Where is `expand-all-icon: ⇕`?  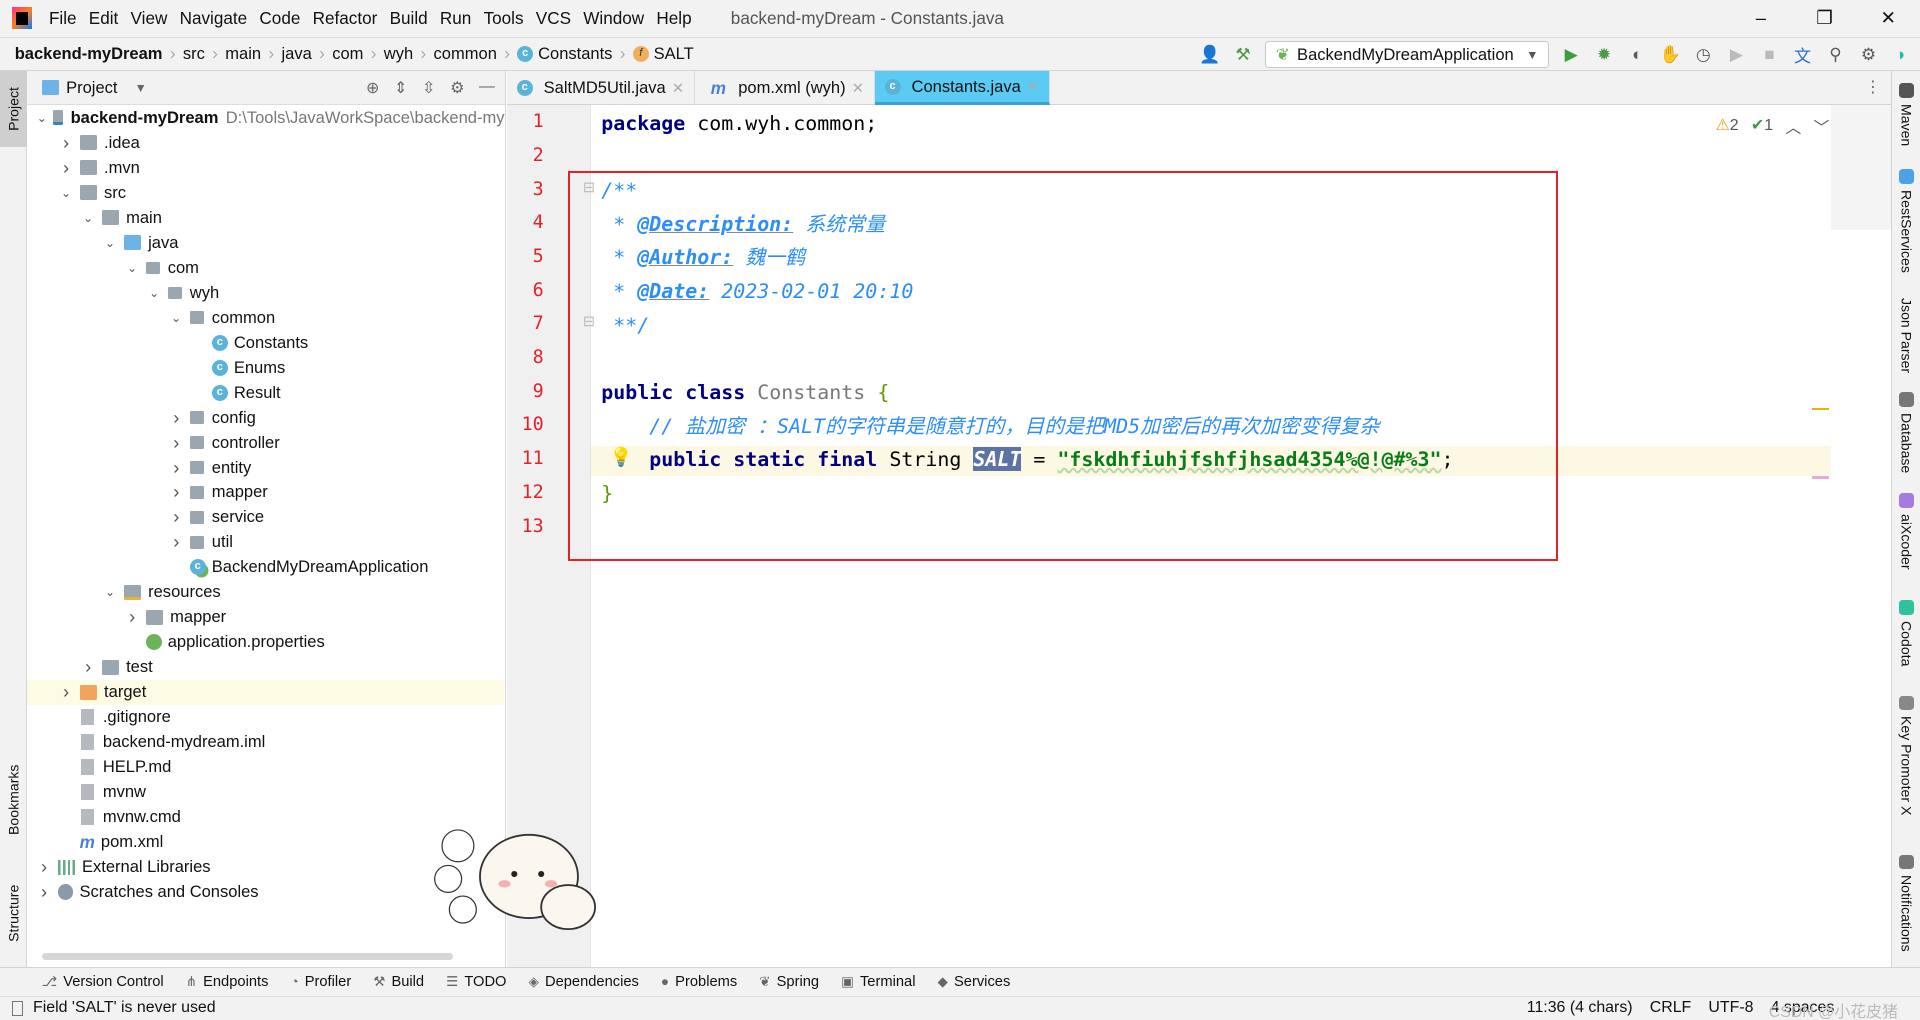 expand-all-icon: ⇕ is located at coordinates (400, 88).